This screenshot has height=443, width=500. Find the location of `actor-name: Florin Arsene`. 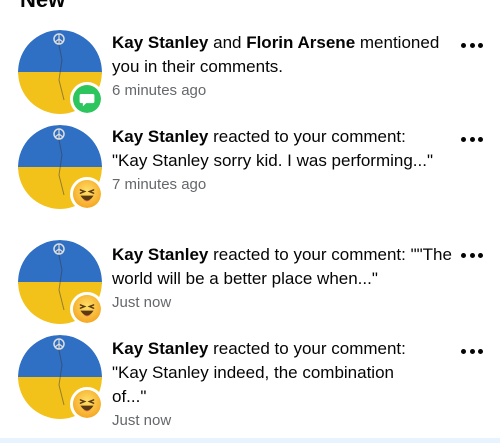

actor-name: Florin Arsene is located at coordinates (300, 42).